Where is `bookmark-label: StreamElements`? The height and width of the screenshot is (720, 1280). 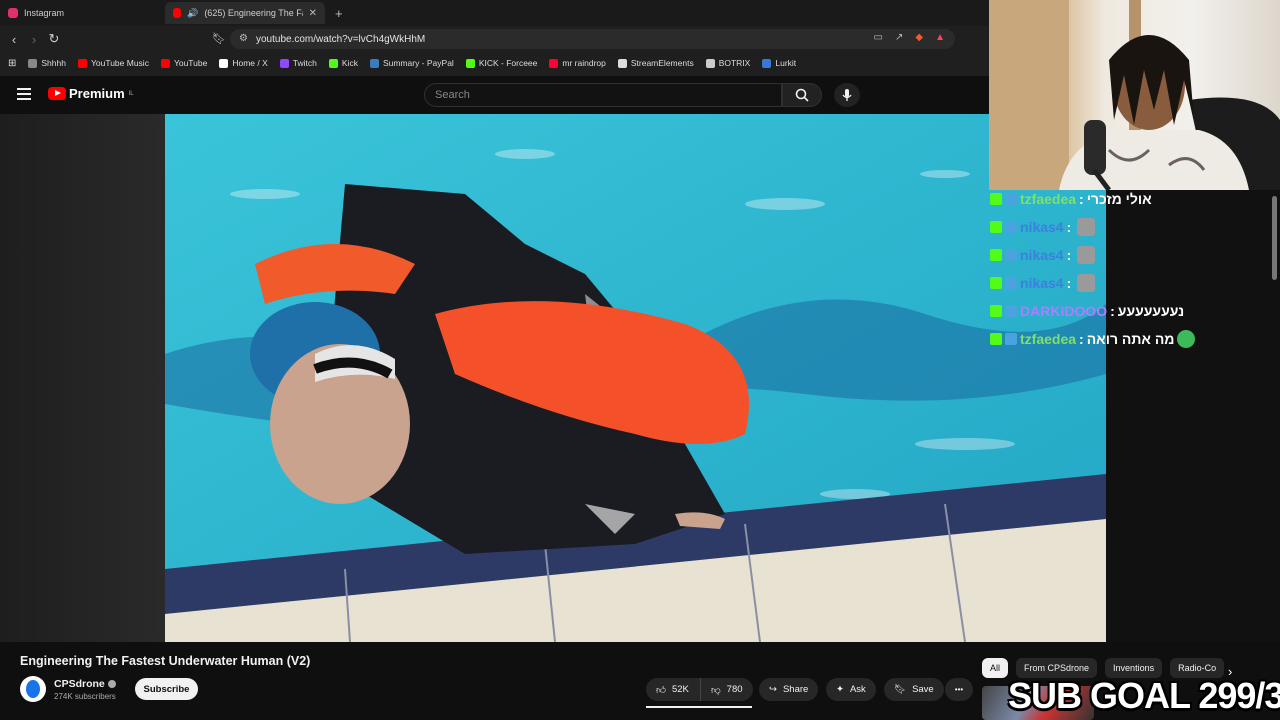
bookmark-label: StreamElements is located at coordinates (662, 63).